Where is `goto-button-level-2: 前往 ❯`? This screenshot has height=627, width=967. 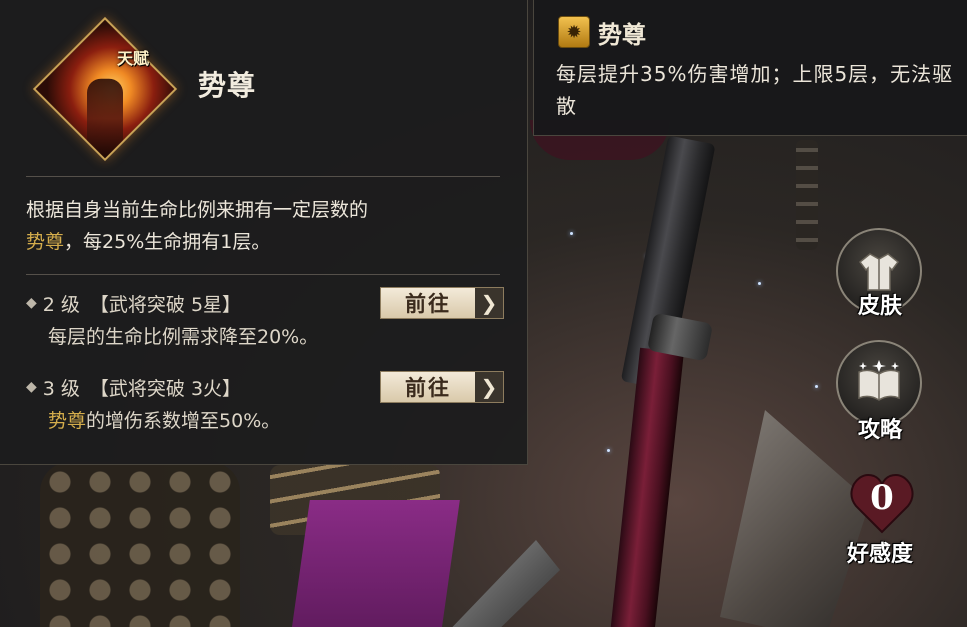 goto-button-level-2: 前往 ❯ is located at coordinates (442, 303).